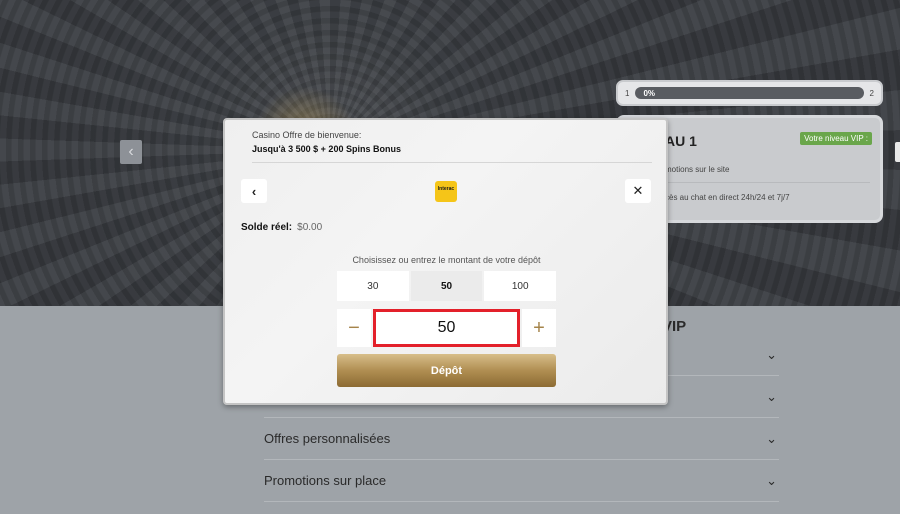 The image size is (900, 514). I want to click on vip-progress-start: 1, so click(627, 93).